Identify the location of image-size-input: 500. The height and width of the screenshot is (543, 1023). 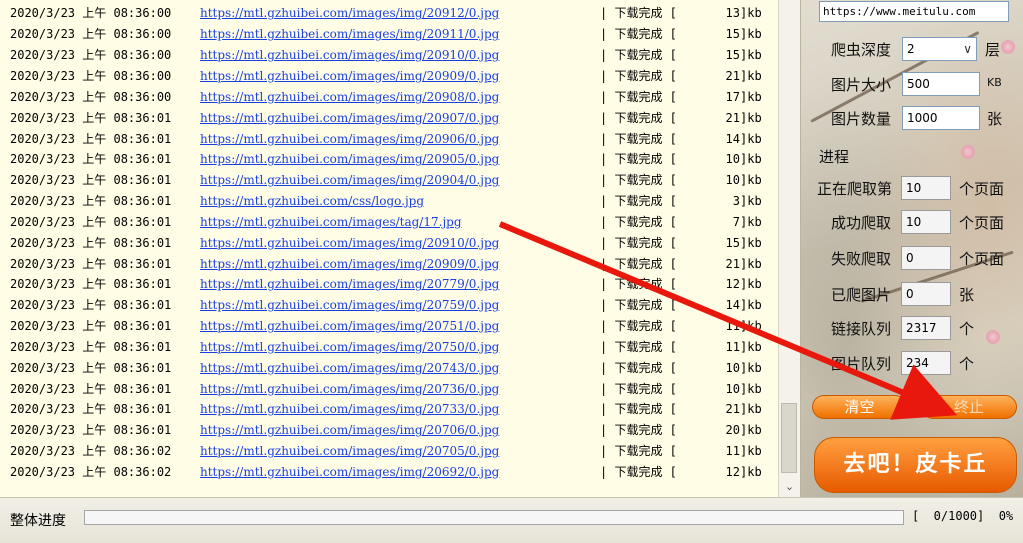
(941, 84).